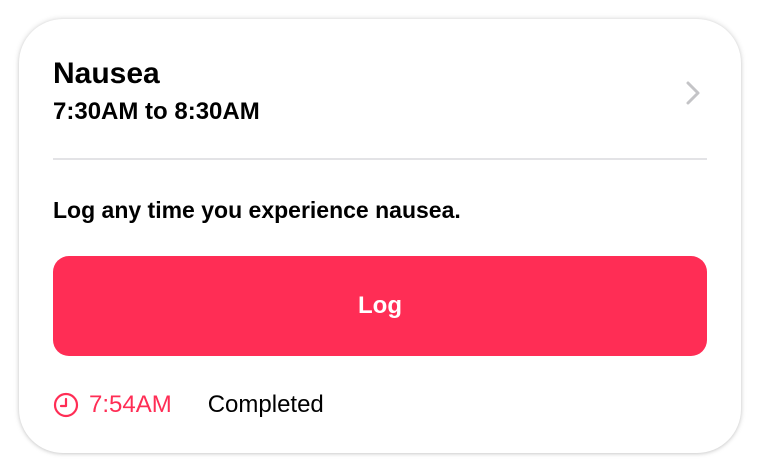  Describe the element at coordinates (257, 210) in the screenshot. I see `task-description: Log any time you experience nausea.` at that location.